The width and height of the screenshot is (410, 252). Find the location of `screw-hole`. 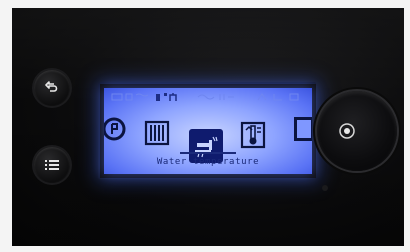

screw-hole is located at coordinates (325, 188).